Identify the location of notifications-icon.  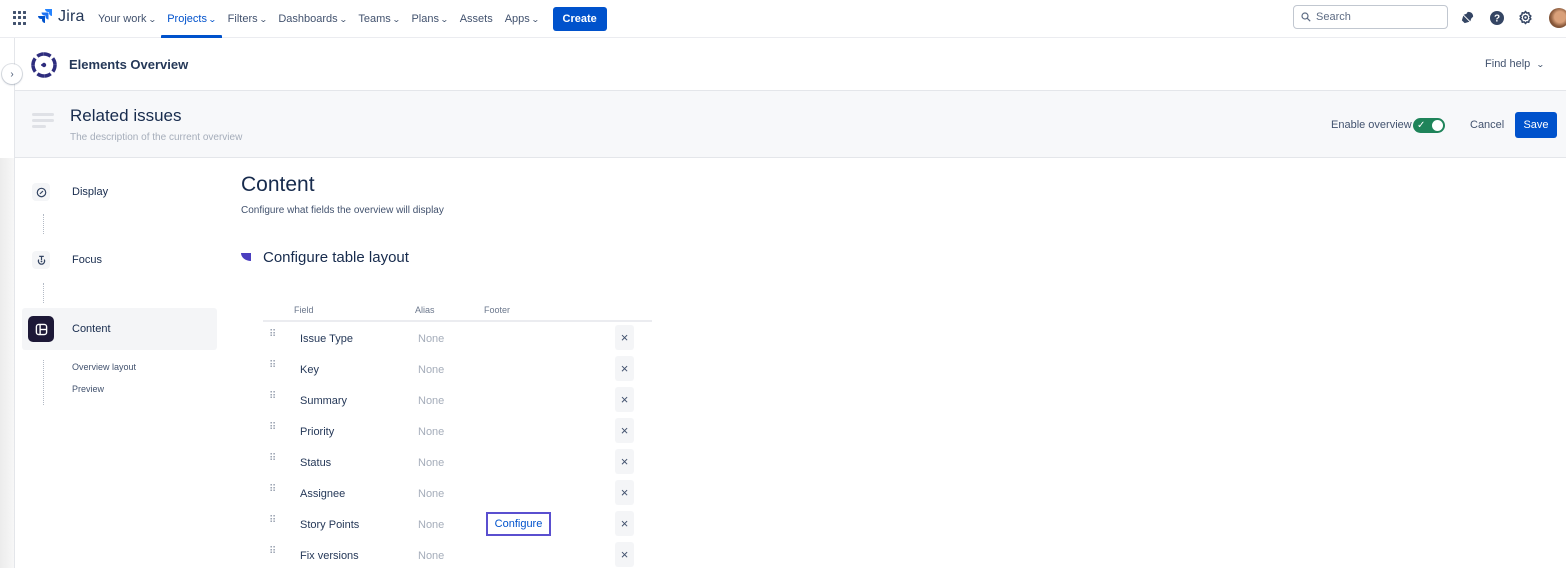
(1467, 17).